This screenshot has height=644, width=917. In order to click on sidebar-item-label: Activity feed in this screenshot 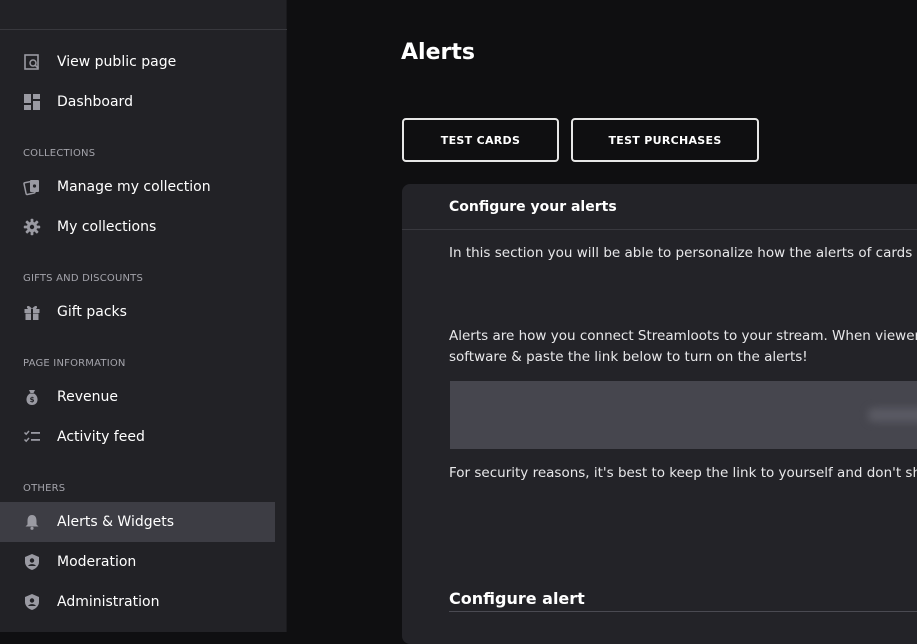, I will do `click(101, 437)`.